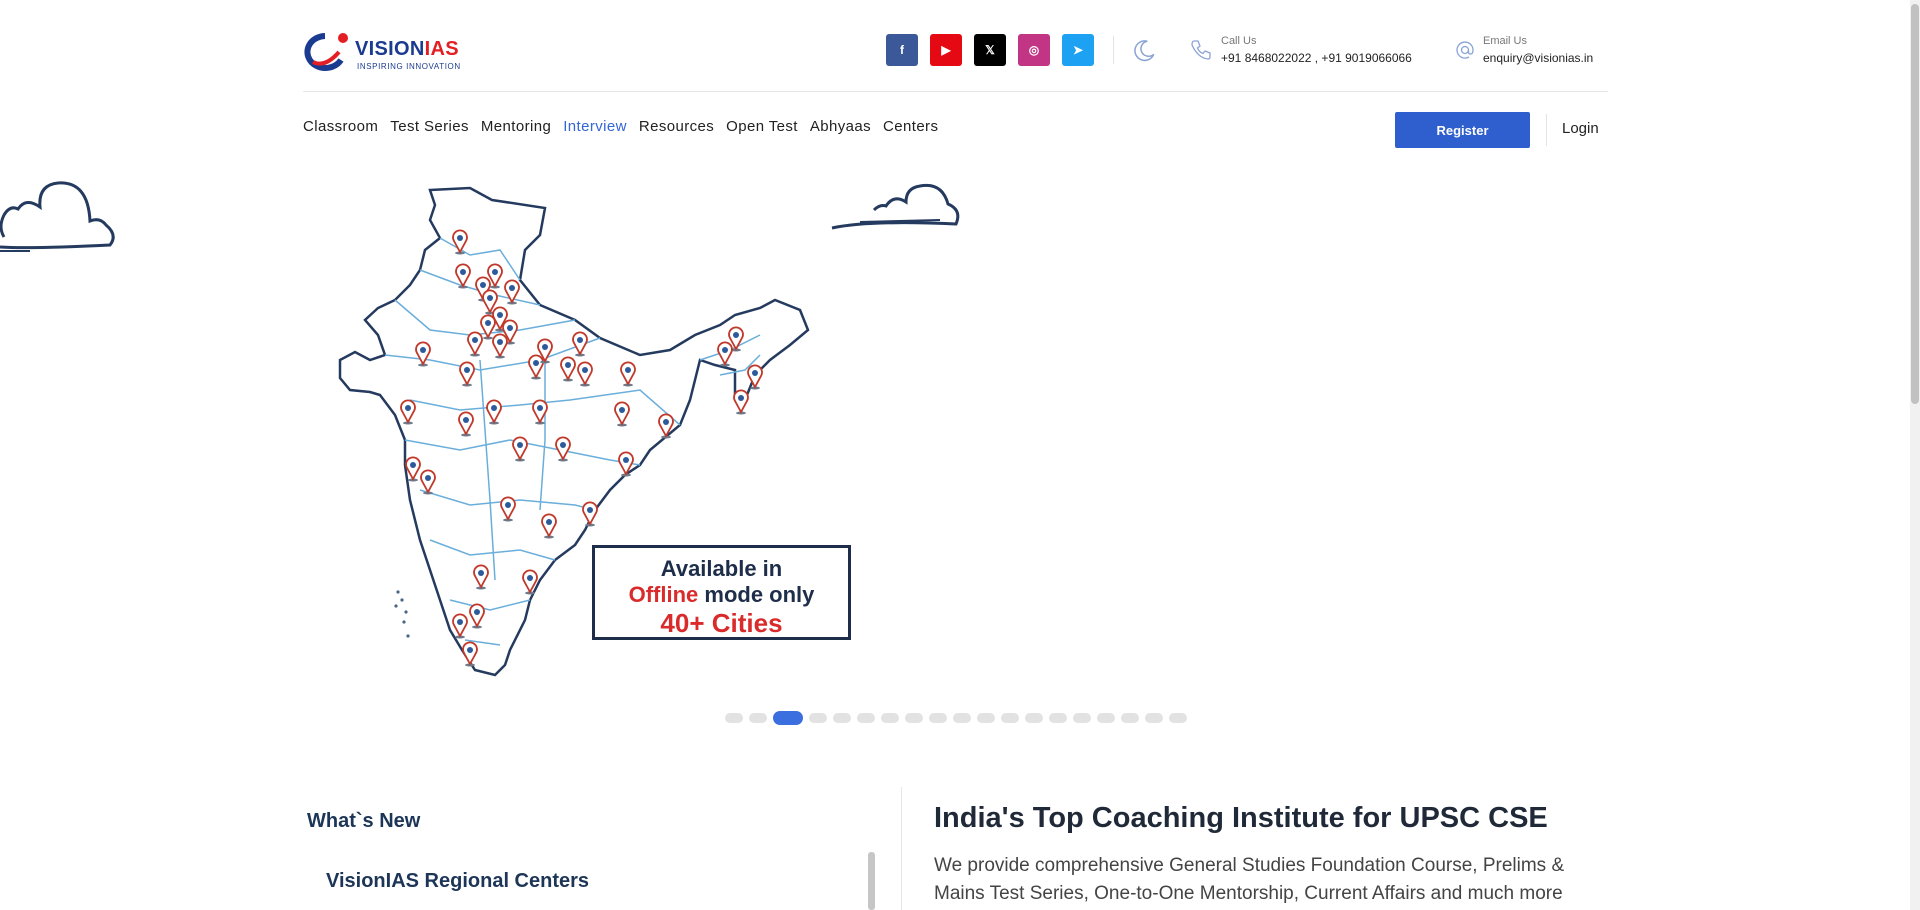  Describe the element at coordinates (676, 126) in the screenshot. I see `nav-item-resources: Resources` at that location.